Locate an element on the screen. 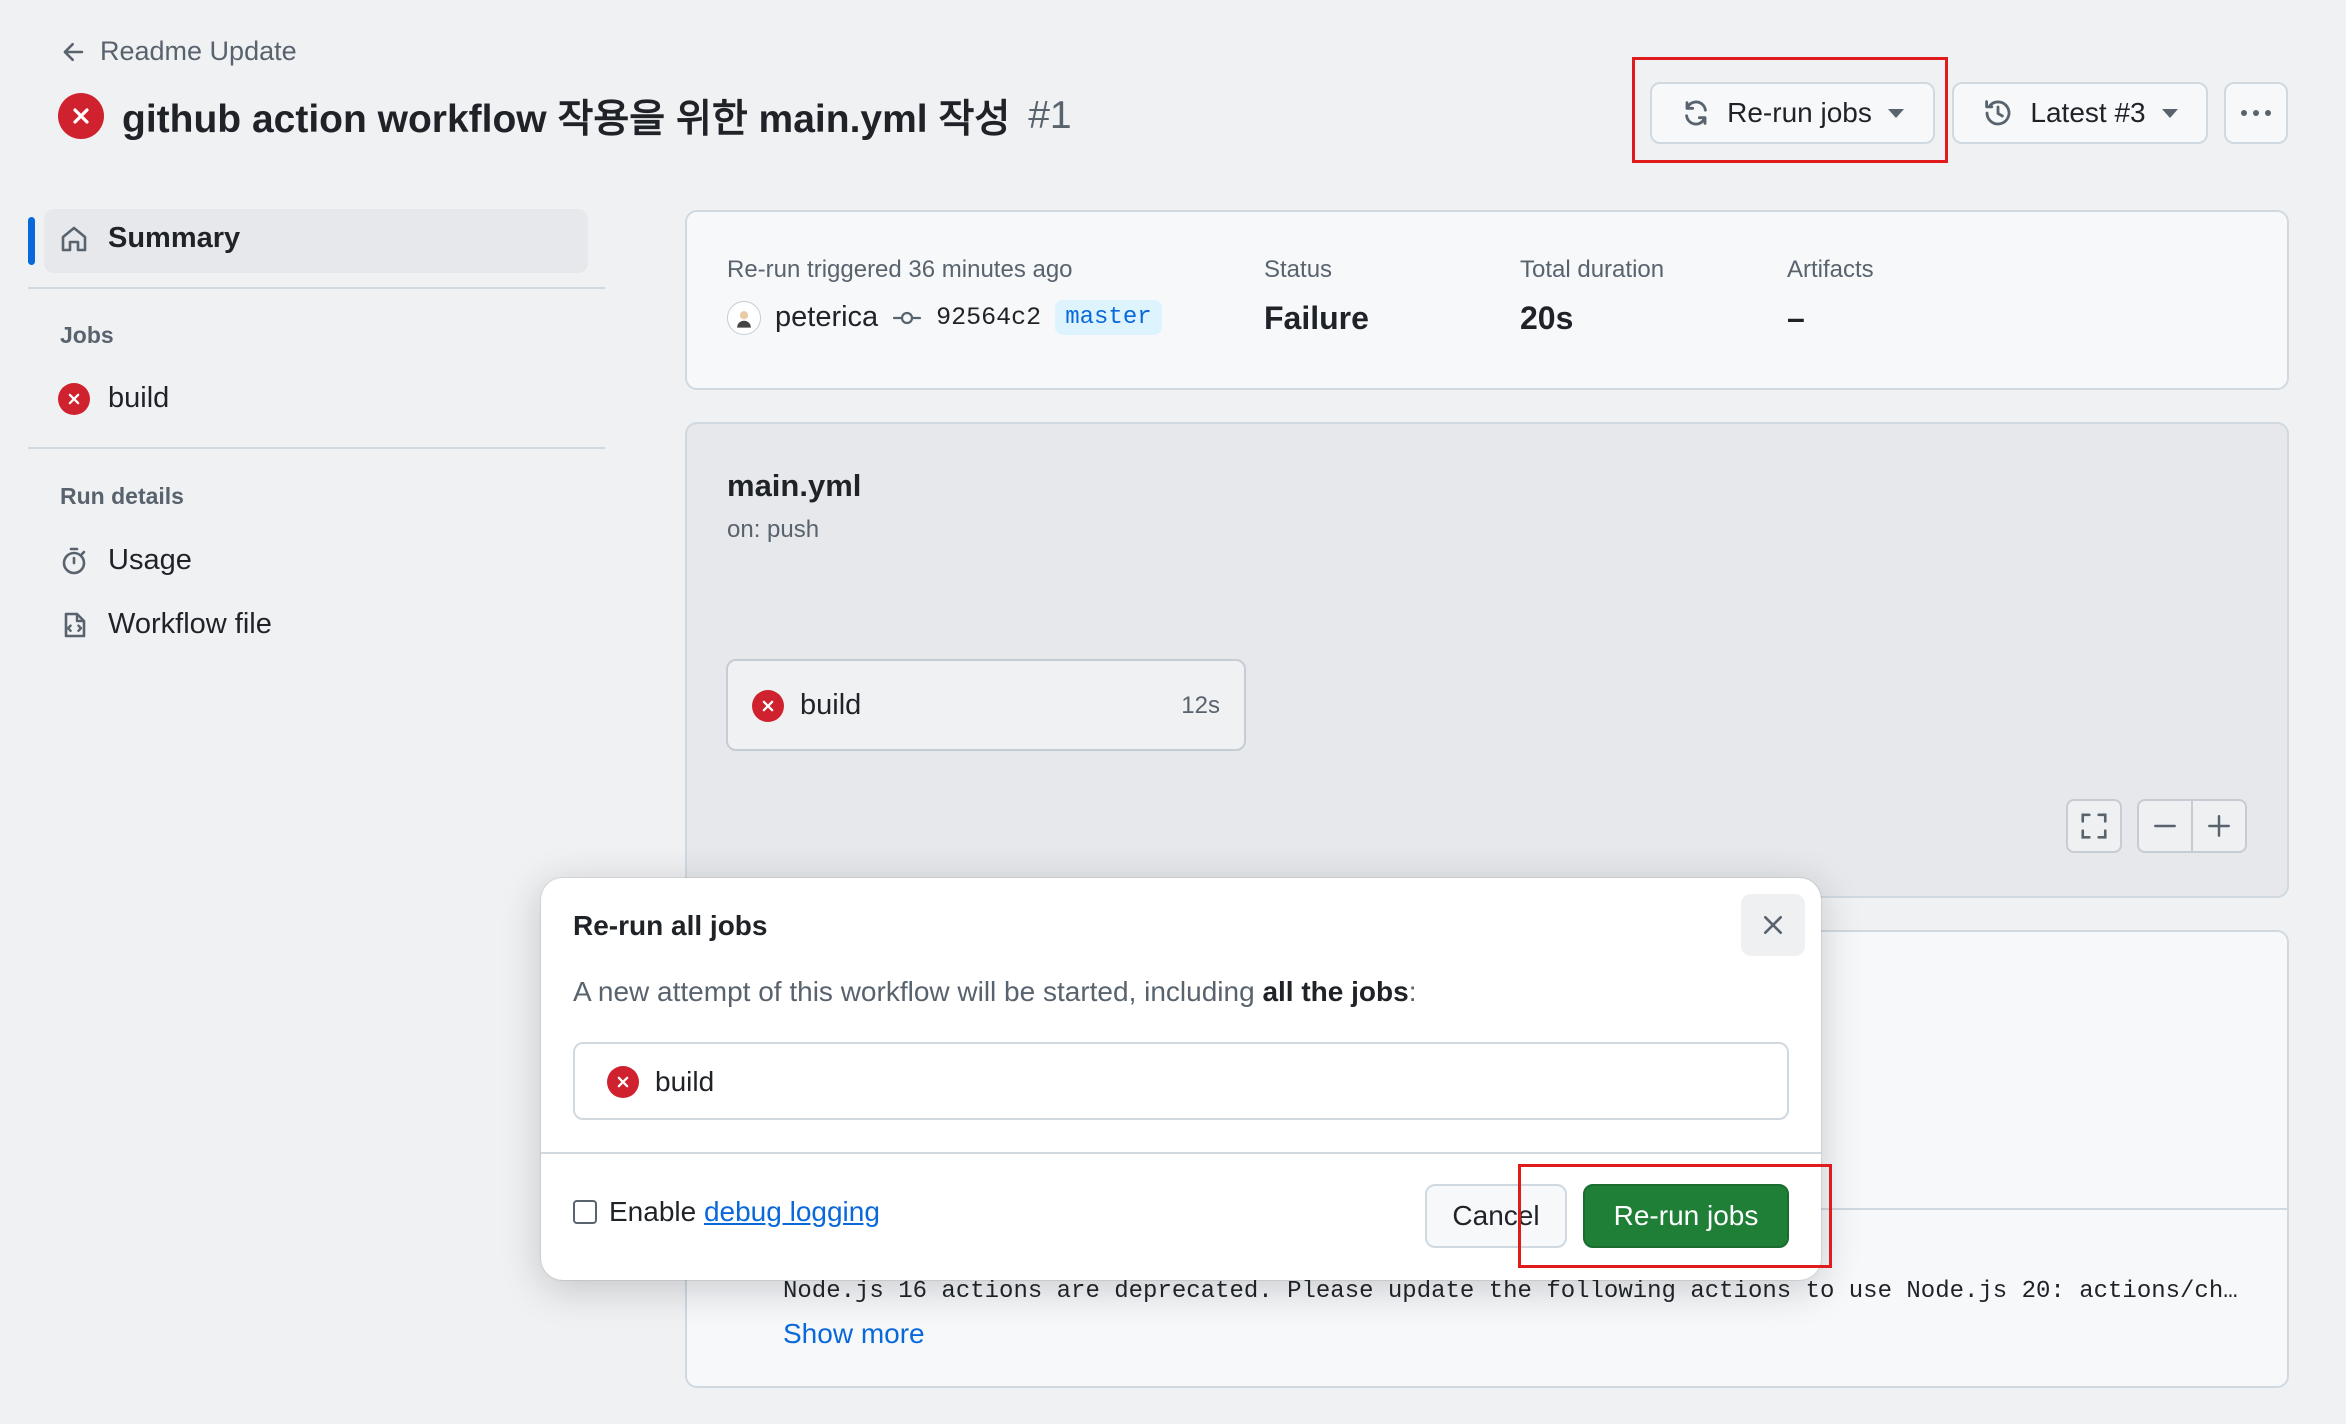 Image resolution: width=2346 pixels, height=1424 pixels. sidebar-item-label: Workflow file is located at coordinates (190, 624).